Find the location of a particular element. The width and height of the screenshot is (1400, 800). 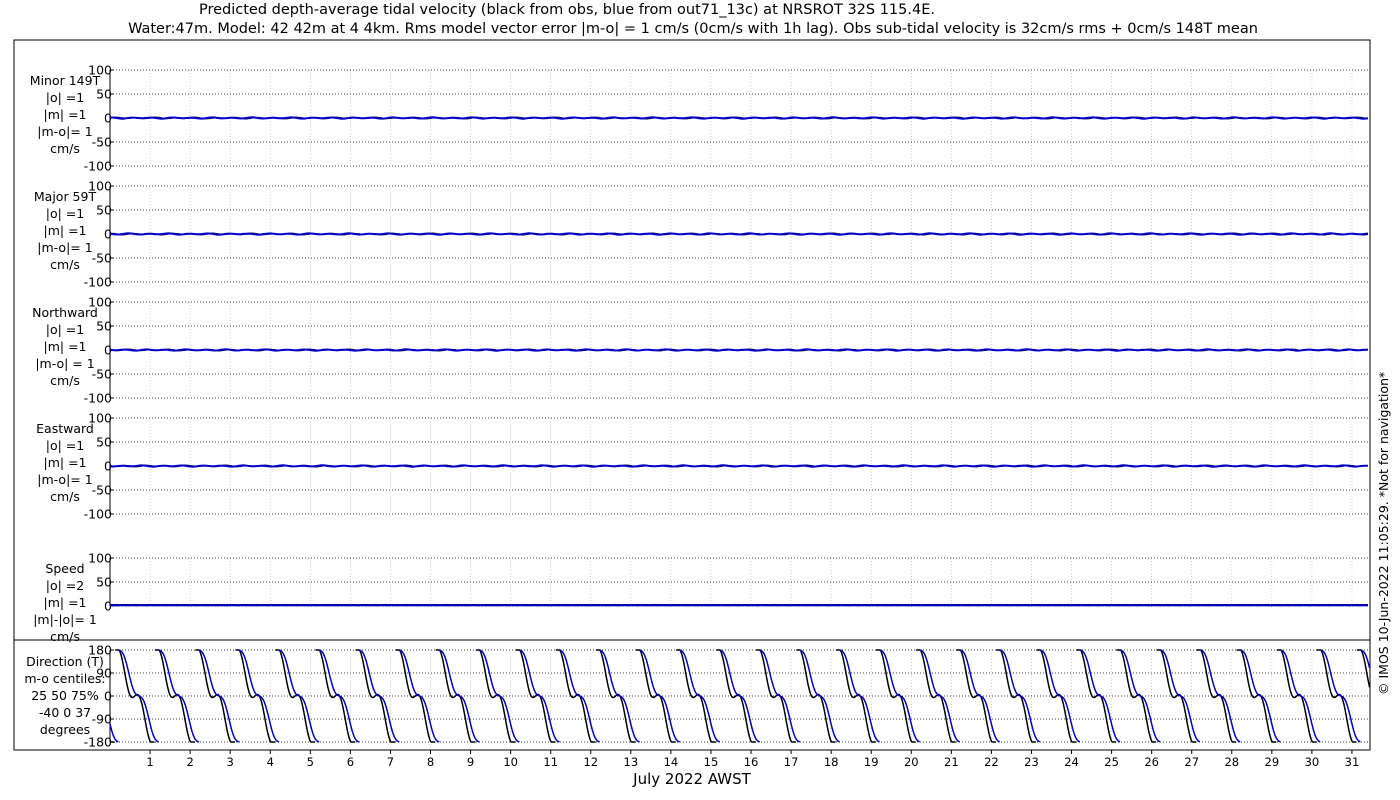

x-tick-label: 17 is located at coordinates (791, 762).